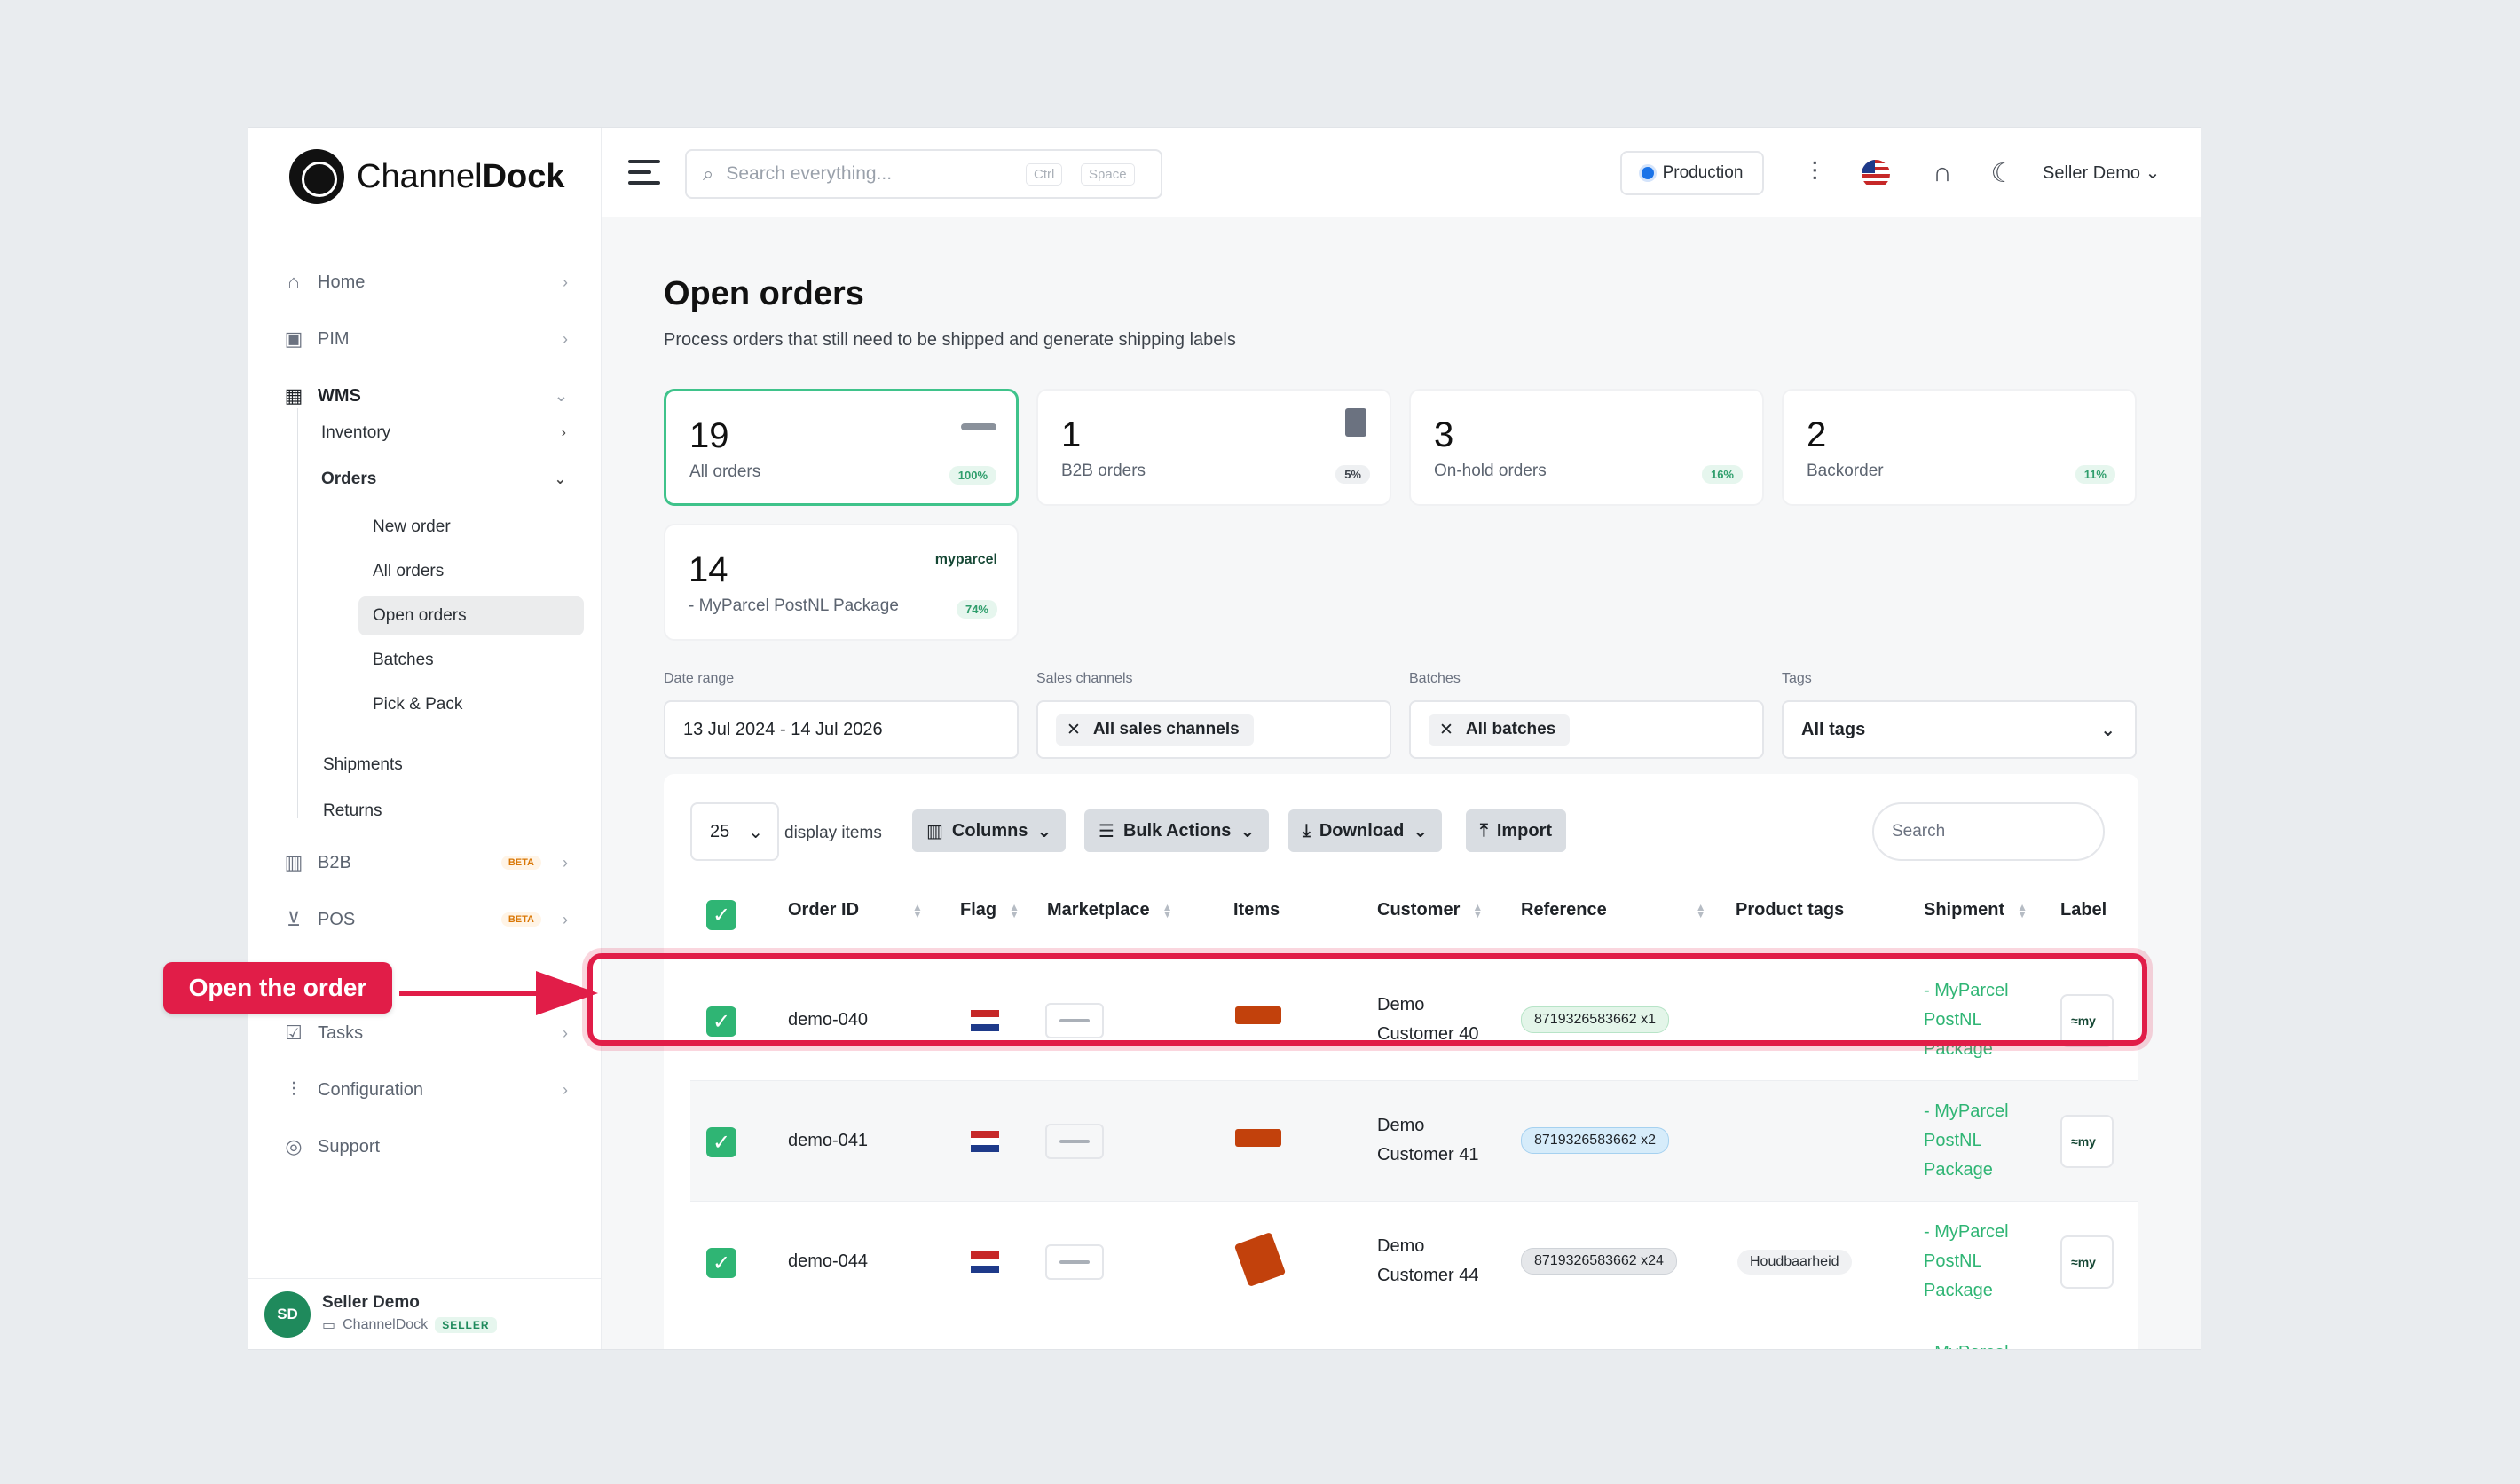  Describe the element at coordinates (2003, 174) in the screenshot. I see `moon-icon: ☾` at that location.